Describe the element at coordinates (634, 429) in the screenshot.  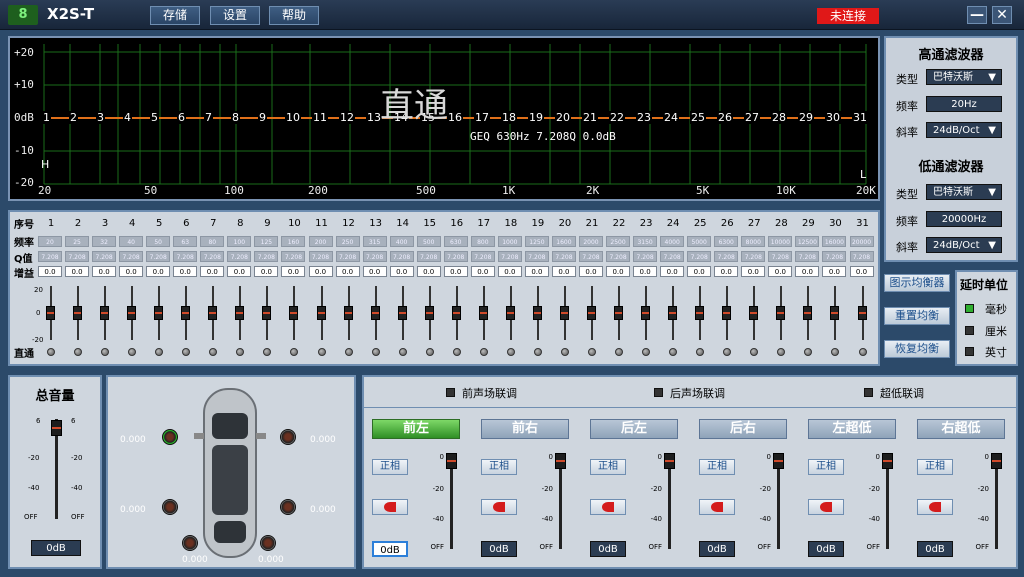
I see `channel-select-button: 后左` at that location.